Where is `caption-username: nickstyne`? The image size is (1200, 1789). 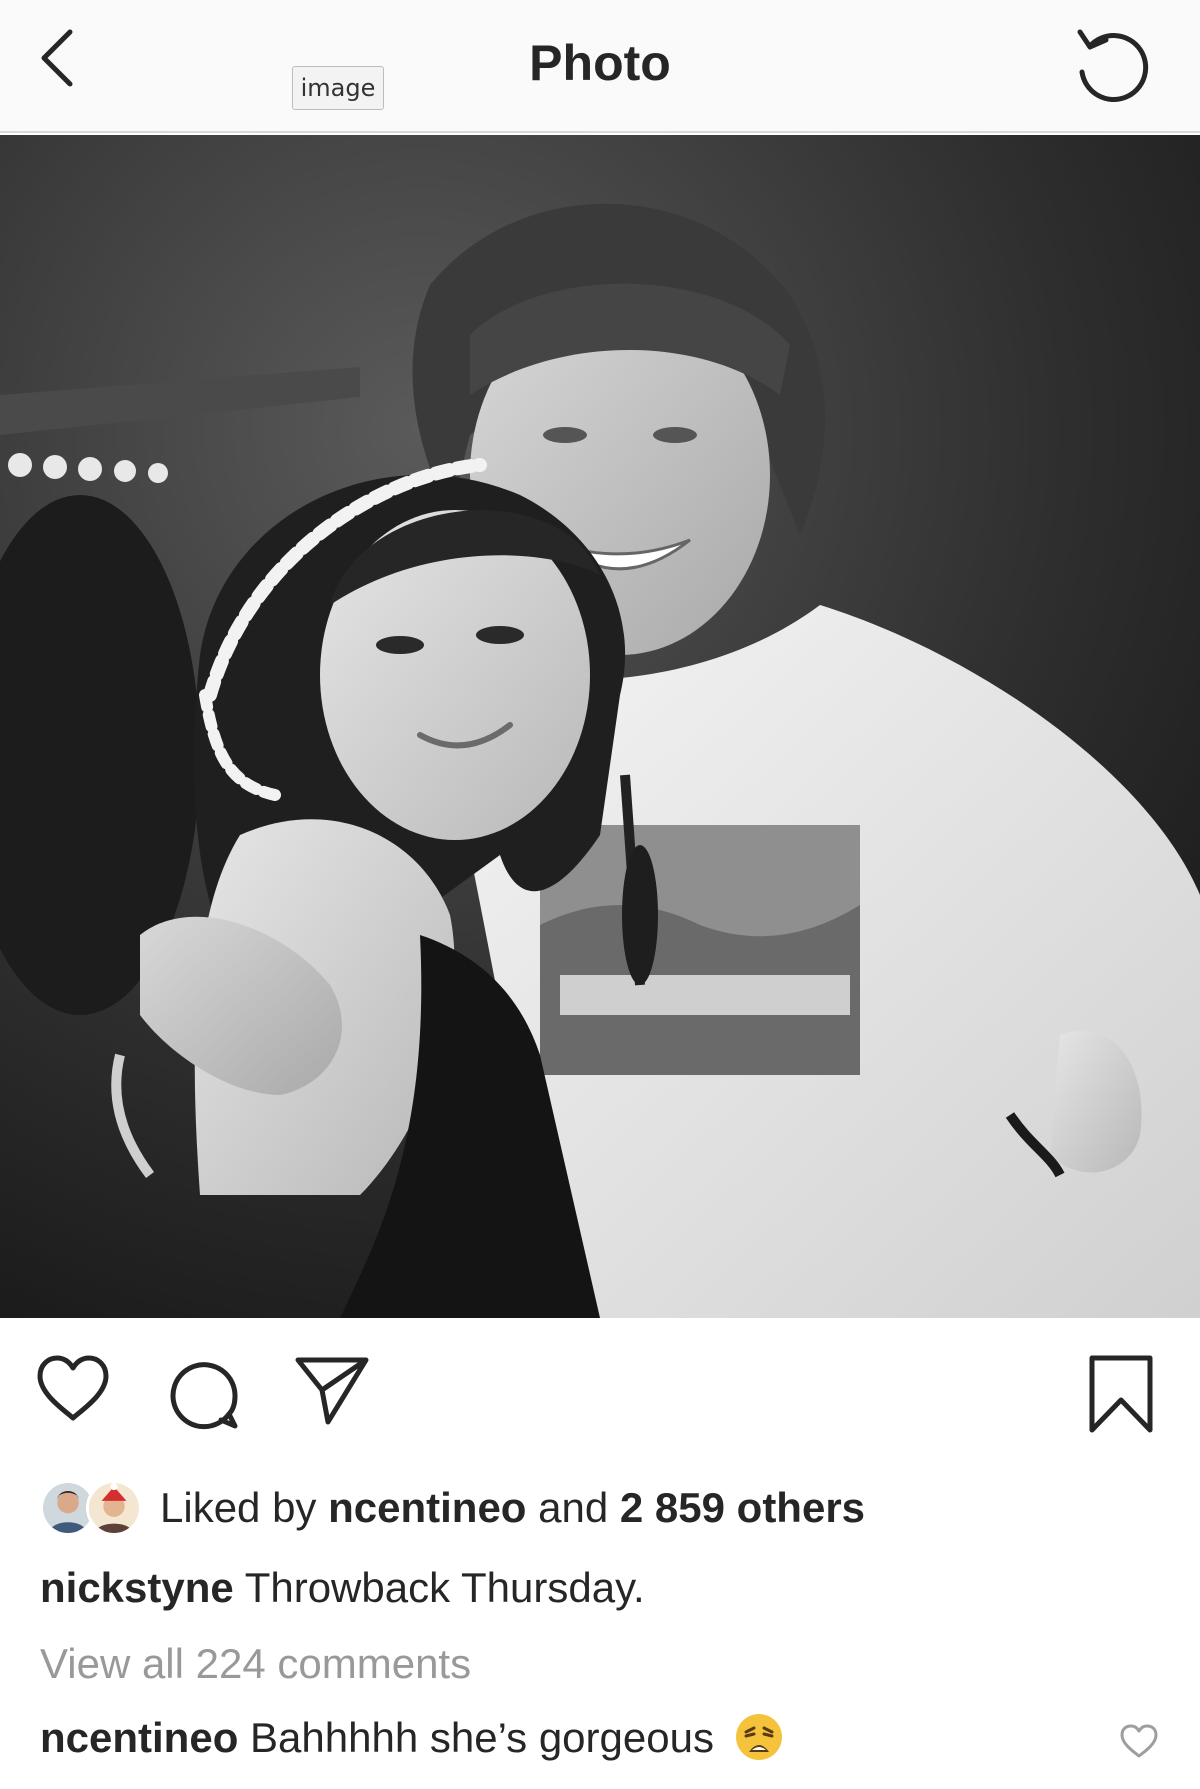
caption-username: nickstyne is located at coordinates (137, 1587).